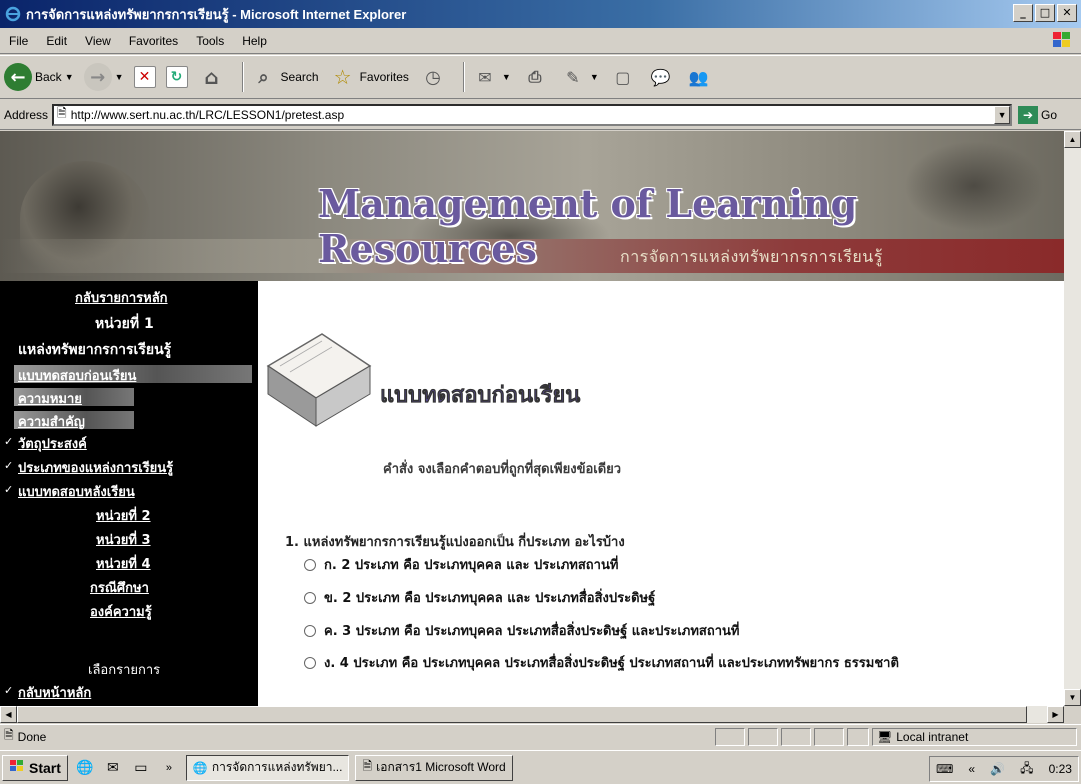 Image resolution: width=1081 pixels, height=784 pixels. What do you see at coordinates (212, 77) in the screenshot?
I see `home-button: ⌂` at bounding box center [212, 77].